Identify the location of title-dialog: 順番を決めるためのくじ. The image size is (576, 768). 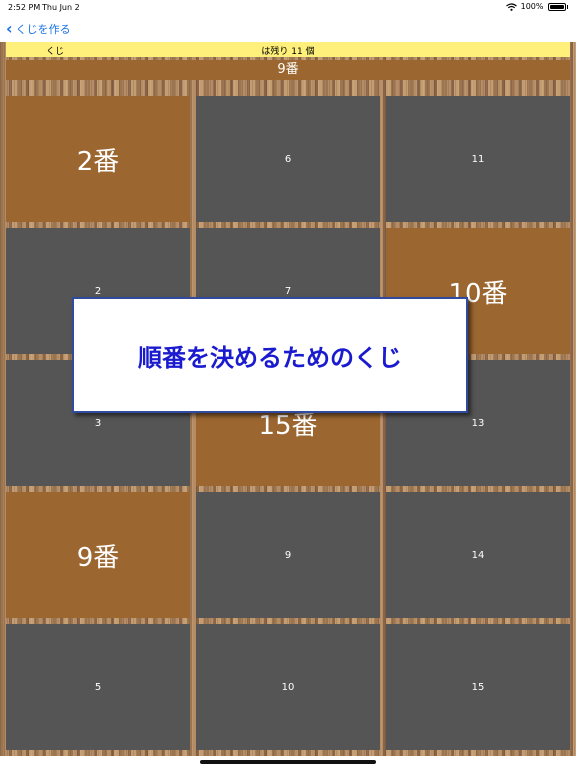
(270, 355).